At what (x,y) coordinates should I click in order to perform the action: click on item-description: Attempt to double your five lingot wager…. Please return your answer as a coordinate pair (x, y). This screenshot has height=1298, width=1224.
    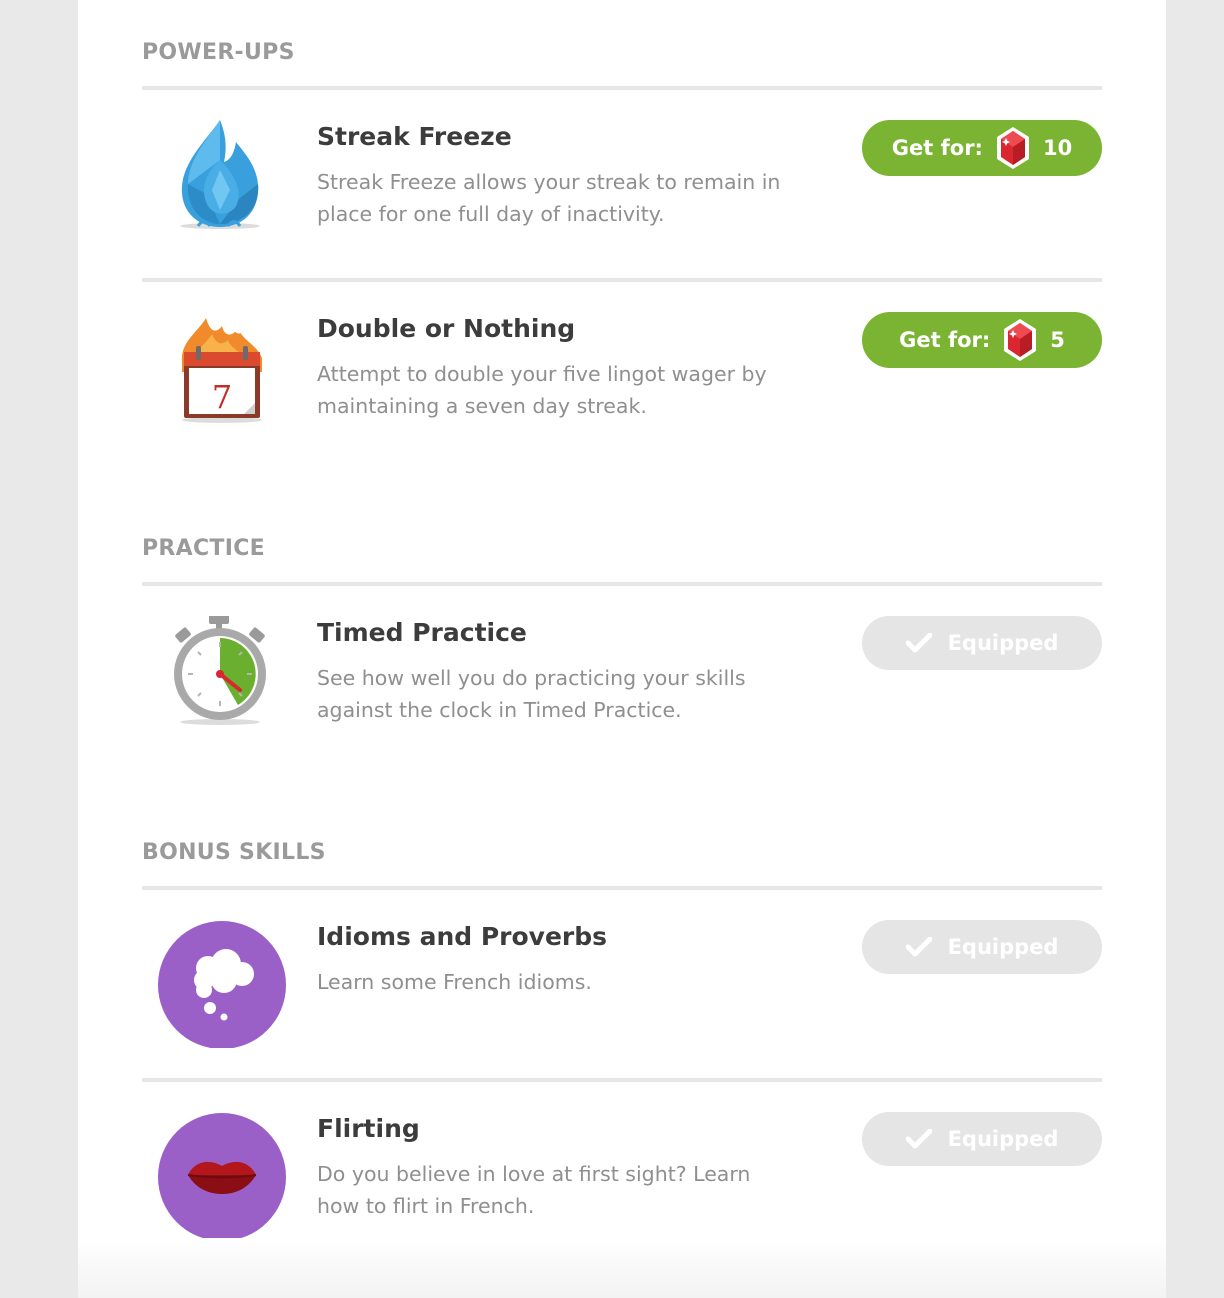
    Looking at the image, I should click on (542, 390).